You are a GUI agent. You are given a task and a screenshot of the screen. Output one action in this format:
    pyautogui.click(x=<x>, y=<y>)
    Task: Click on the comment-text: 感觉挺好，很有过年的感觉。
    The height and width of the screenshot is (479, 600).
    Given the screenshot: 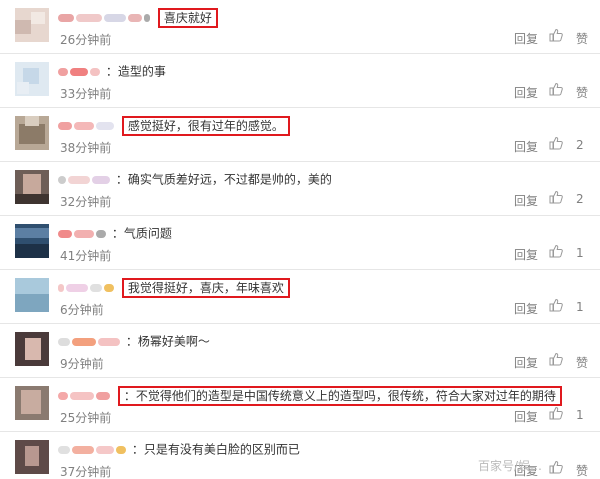 What is the action you would take?
    pyautogui.click(x=205, y=125)
    